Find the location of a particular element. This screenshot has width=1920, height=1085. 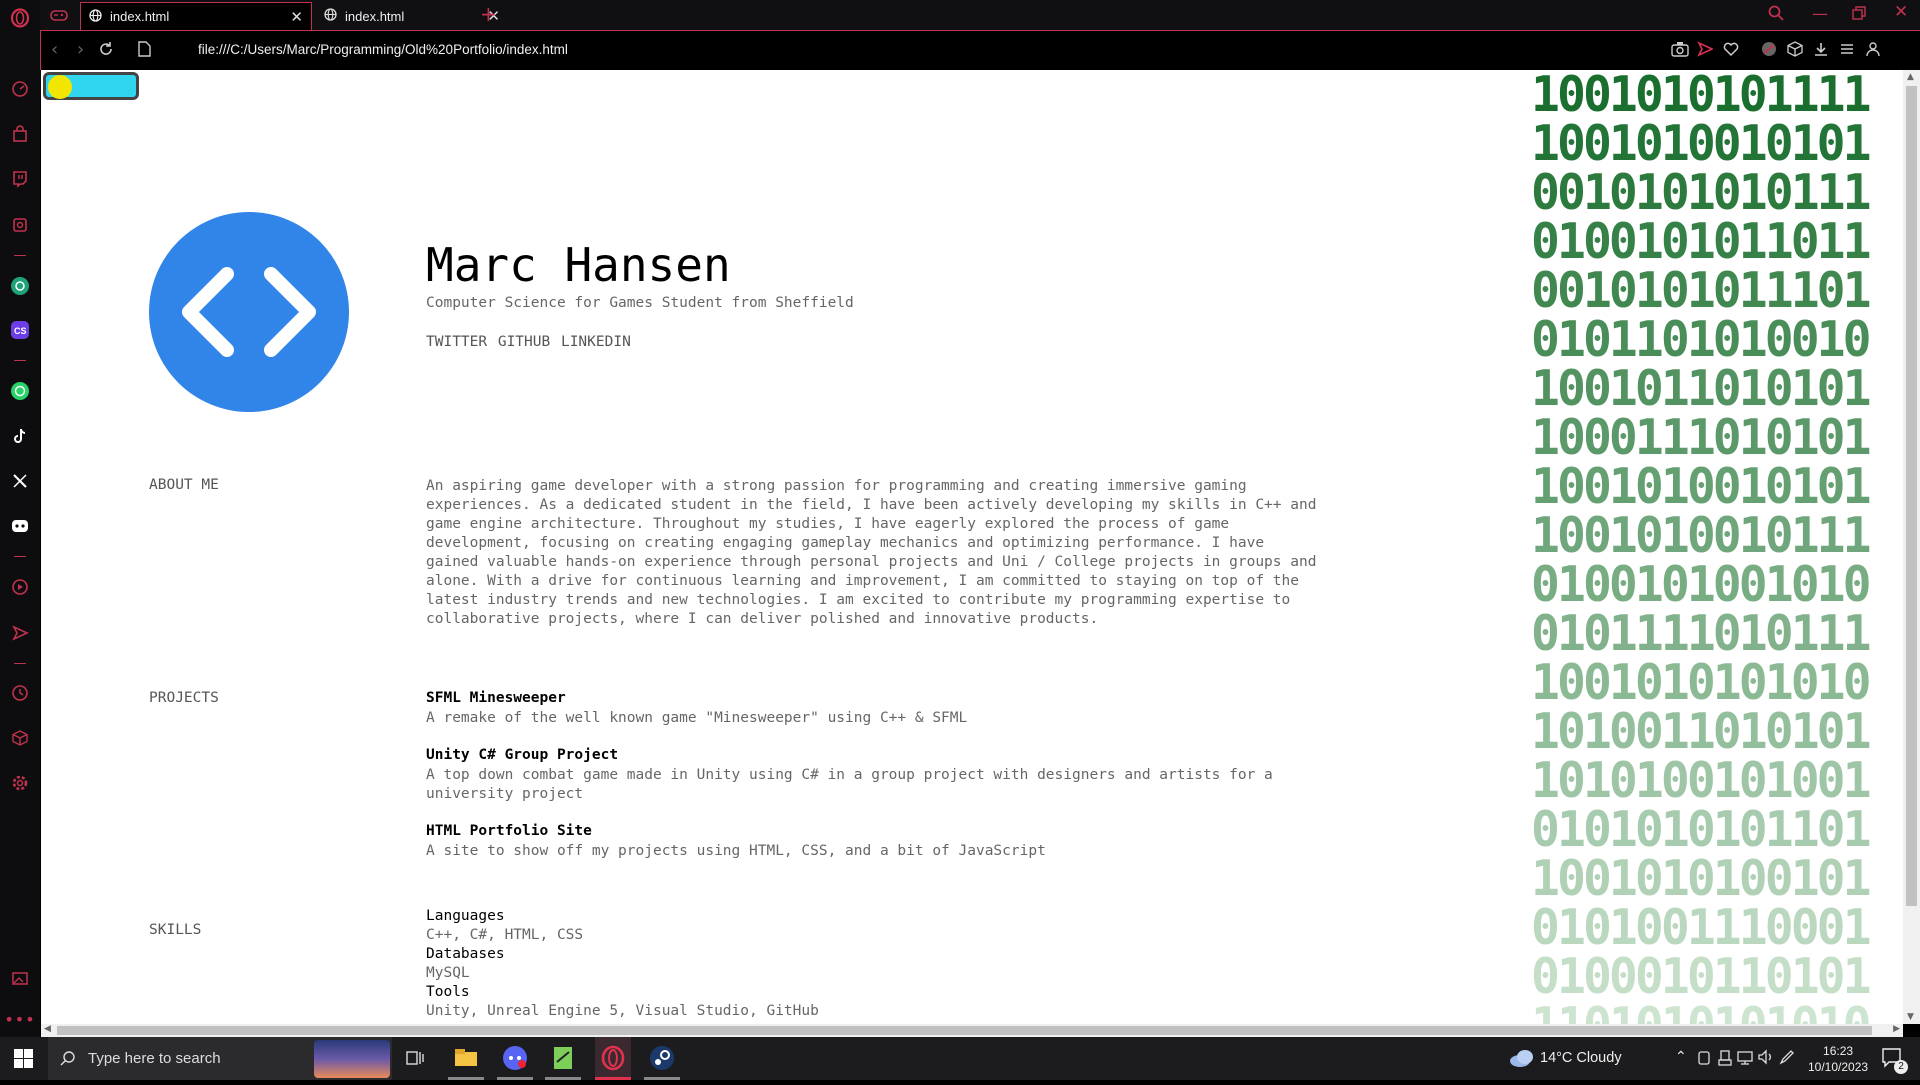

opera-gx-taskbar-icon is located at coordinates (613, 1058).